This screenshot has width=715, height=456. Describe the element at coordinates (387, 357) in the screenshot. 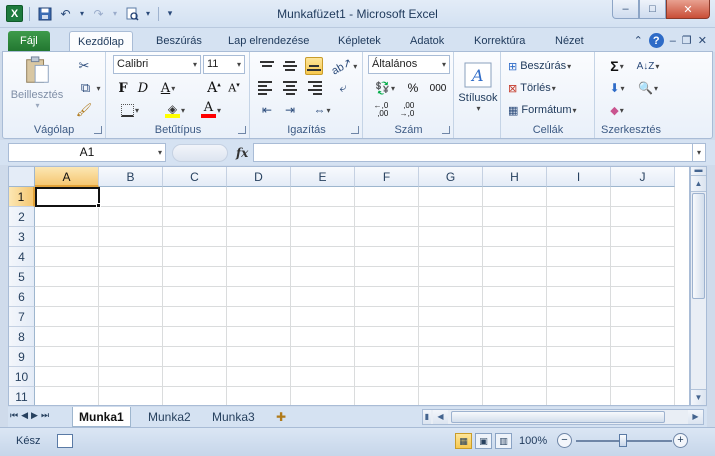

I see `cell-f9` at that location.